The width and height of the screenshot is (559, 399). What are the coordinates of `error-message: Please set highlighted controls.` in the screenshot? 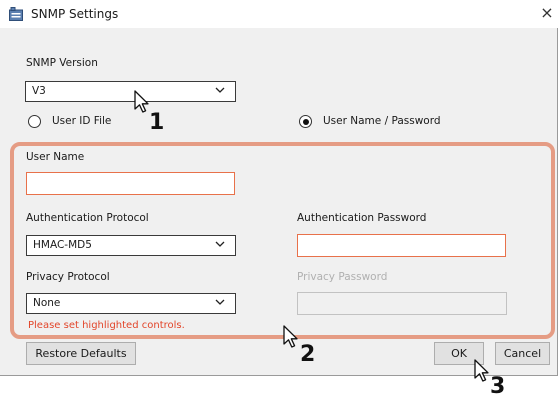 It's located at (106, 325).